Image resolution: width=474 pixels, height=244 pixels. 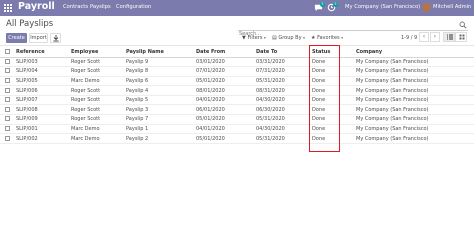 What do you see at coordinates (75, 7) in the screenshot?
I see `menu-contracts: Contracts` at bounding box center [75, 7].